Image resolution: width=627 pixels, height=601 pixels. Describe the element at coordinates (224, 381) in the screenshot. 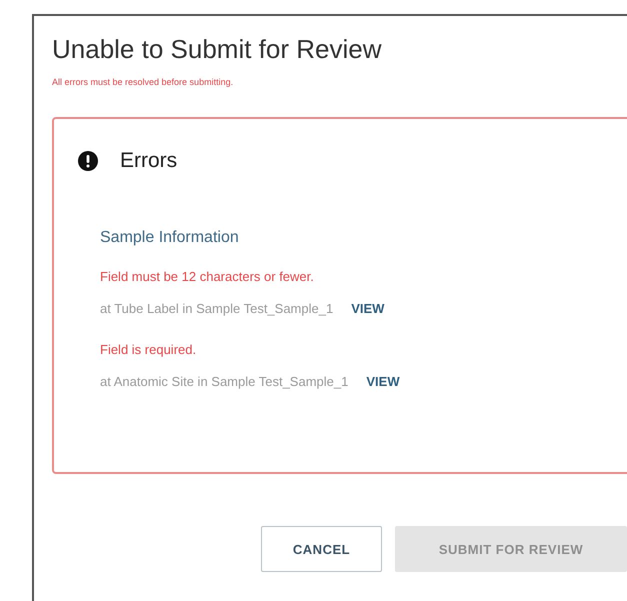

I see `error-location: at Anatomic Site in Sample Test_Sample_1` at that location.